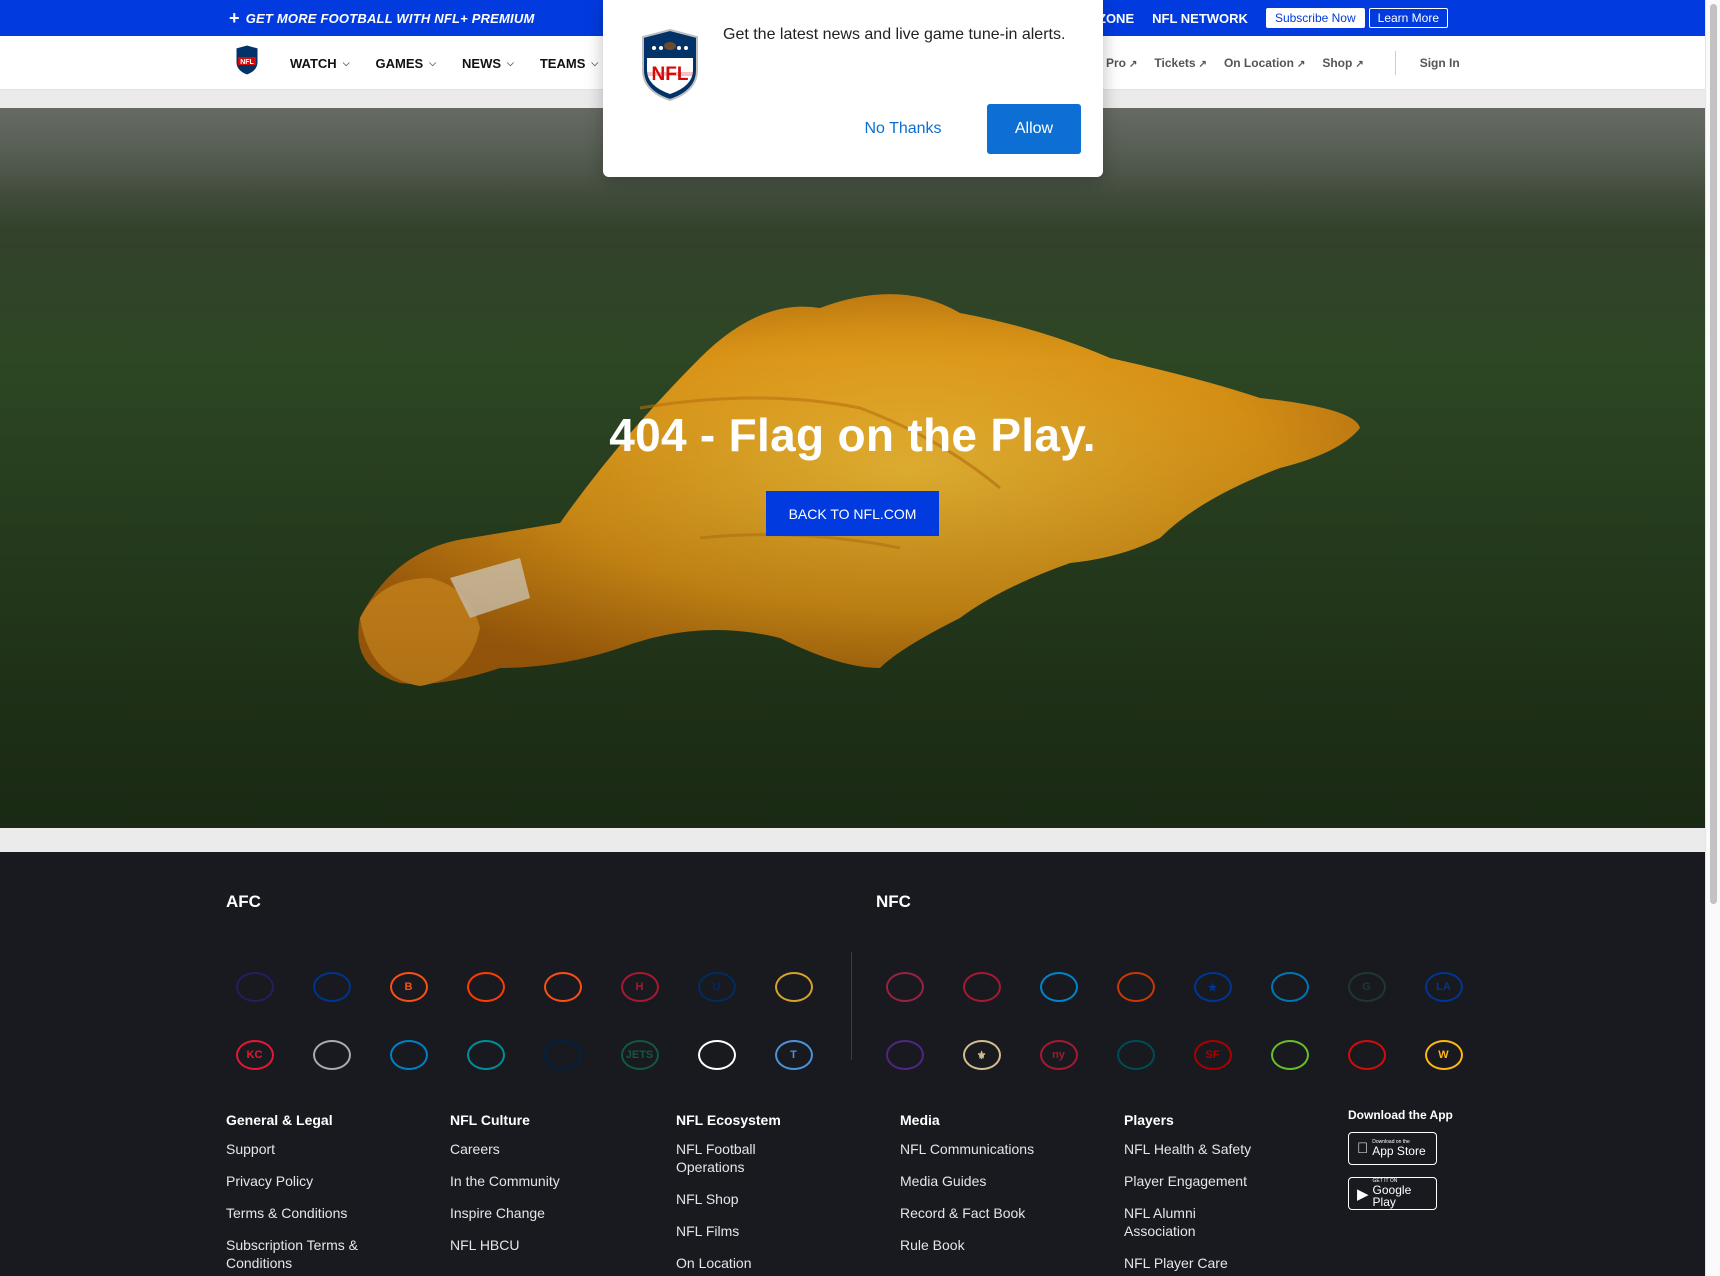 This screenshot has width=1720, height=1276. I want to click on nav-menu: WATCH ⌵ GAMES ⌵ NEWS ⌵ TEAMS ⌵, so click(457, 63).